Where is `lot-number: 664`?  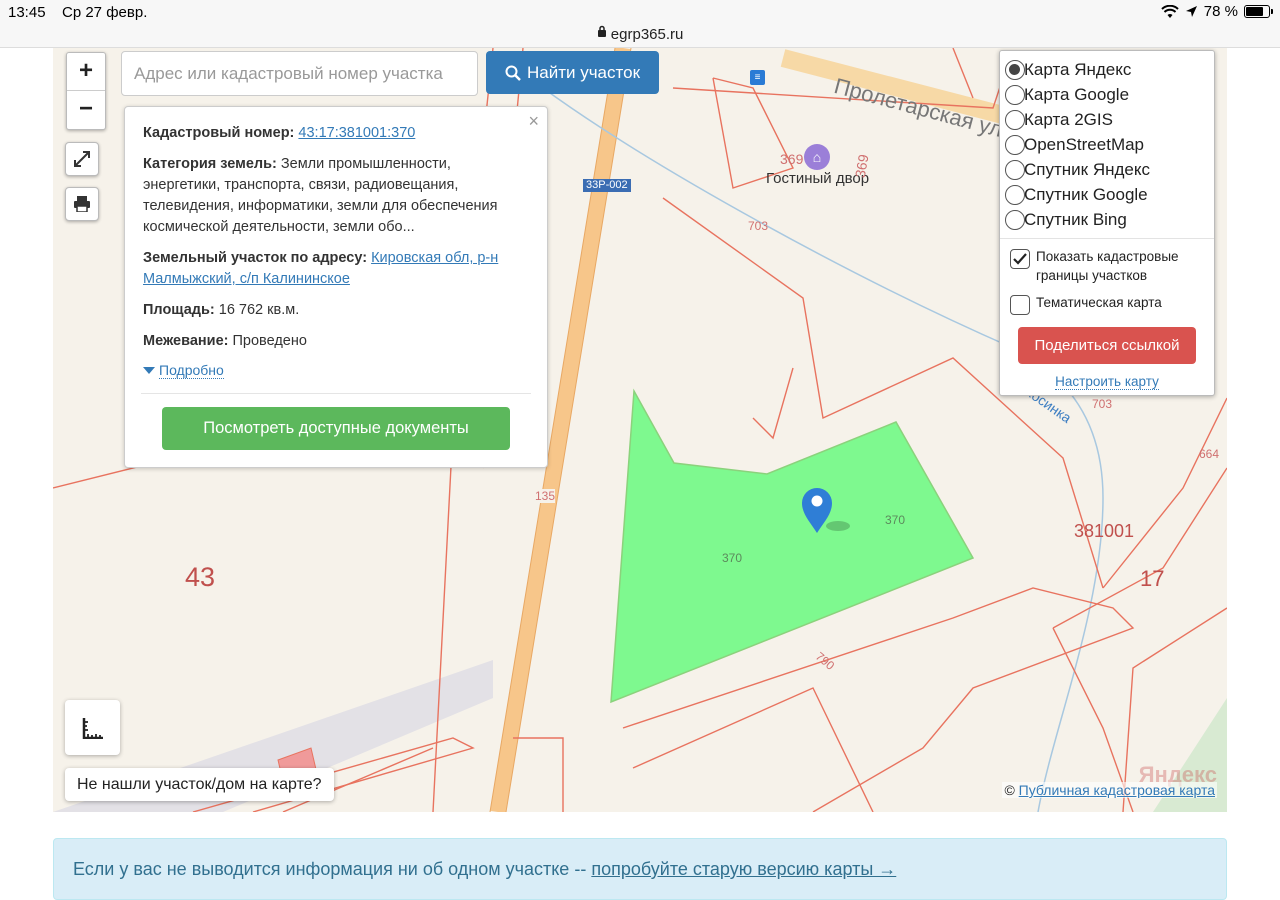 lot-number: 664 is located at coordinates (1209, 454).